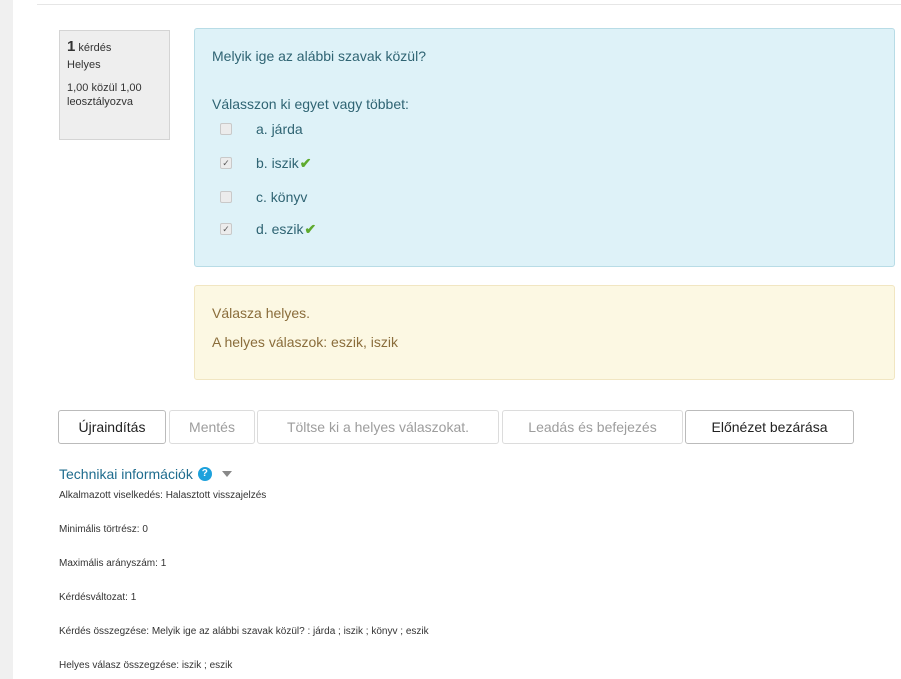 This screenshot has height=679, width=901. What do you see at coordinates (98, 597) in the screenshot?
I see `tech-info-line: Kérdésváltozat: 1` at bounding box center [98, 597].